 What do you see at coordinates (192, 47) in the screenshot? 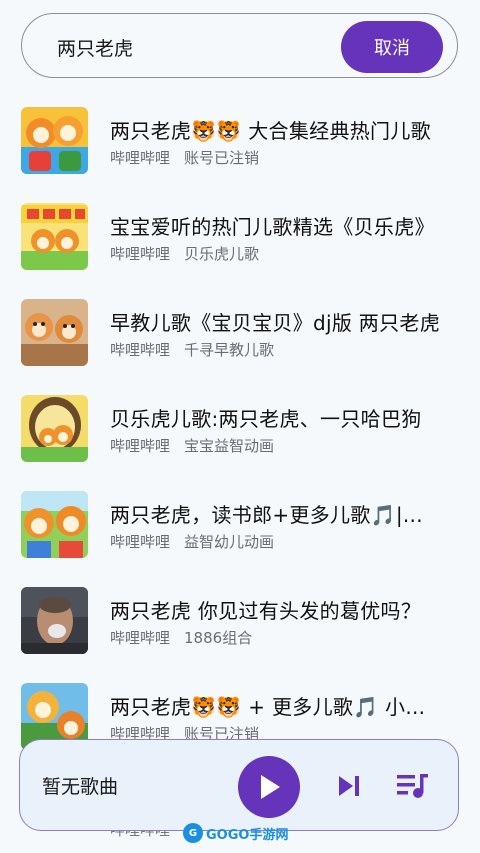
I see `search-input` at bounding box center [192, 47].